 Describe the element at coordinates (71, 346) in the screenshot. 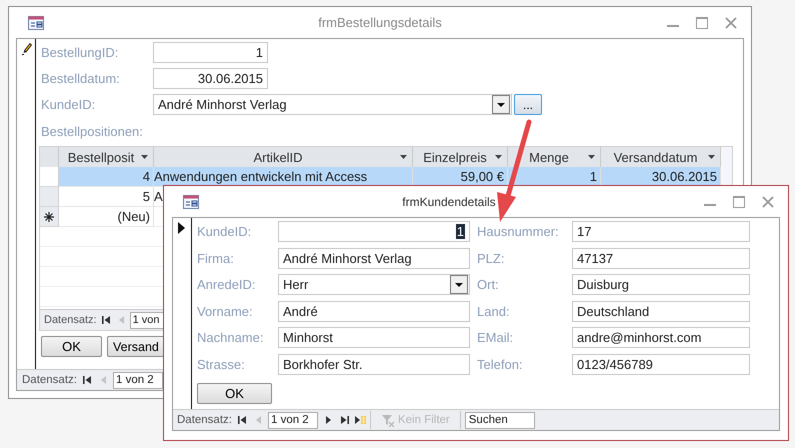

I see `form-button: OK` at that location.